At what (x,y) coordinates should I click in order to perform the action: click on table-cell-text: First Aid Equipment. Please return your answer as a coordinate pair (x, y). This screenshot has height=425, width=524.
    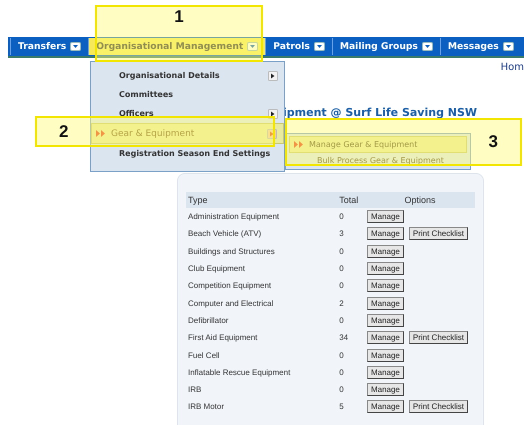
    Looking at the image, I should click on (222, 338).